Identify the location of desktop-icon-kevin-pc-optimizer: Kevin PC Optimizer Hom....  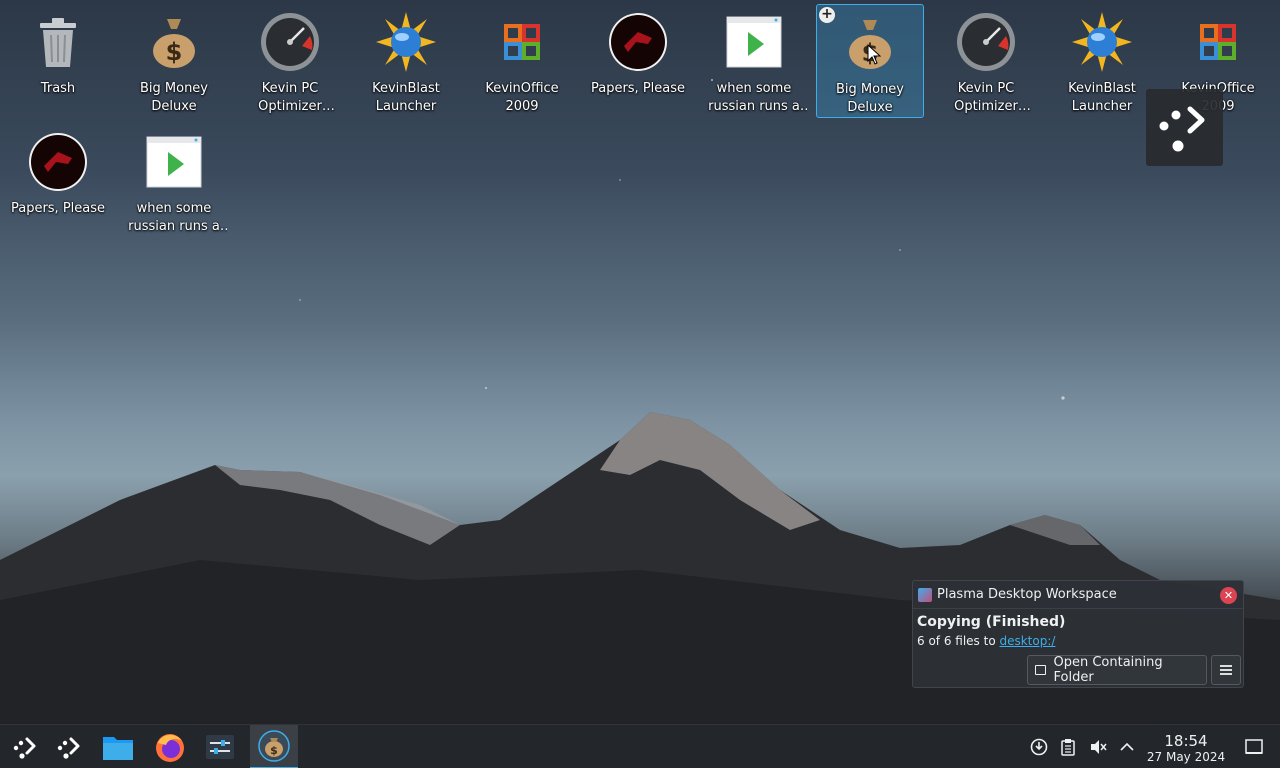
(290, 61).